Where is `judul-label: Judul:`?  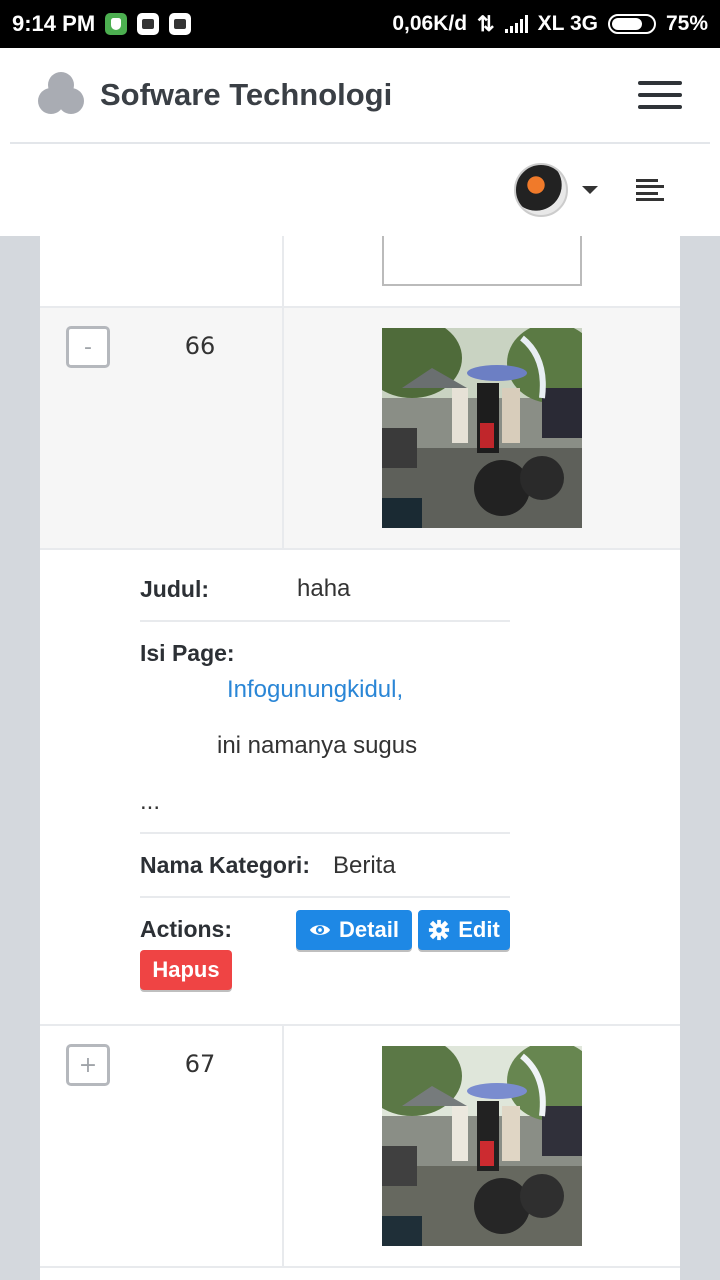
judul-label: Judul: is located at coordinates (174, 589).